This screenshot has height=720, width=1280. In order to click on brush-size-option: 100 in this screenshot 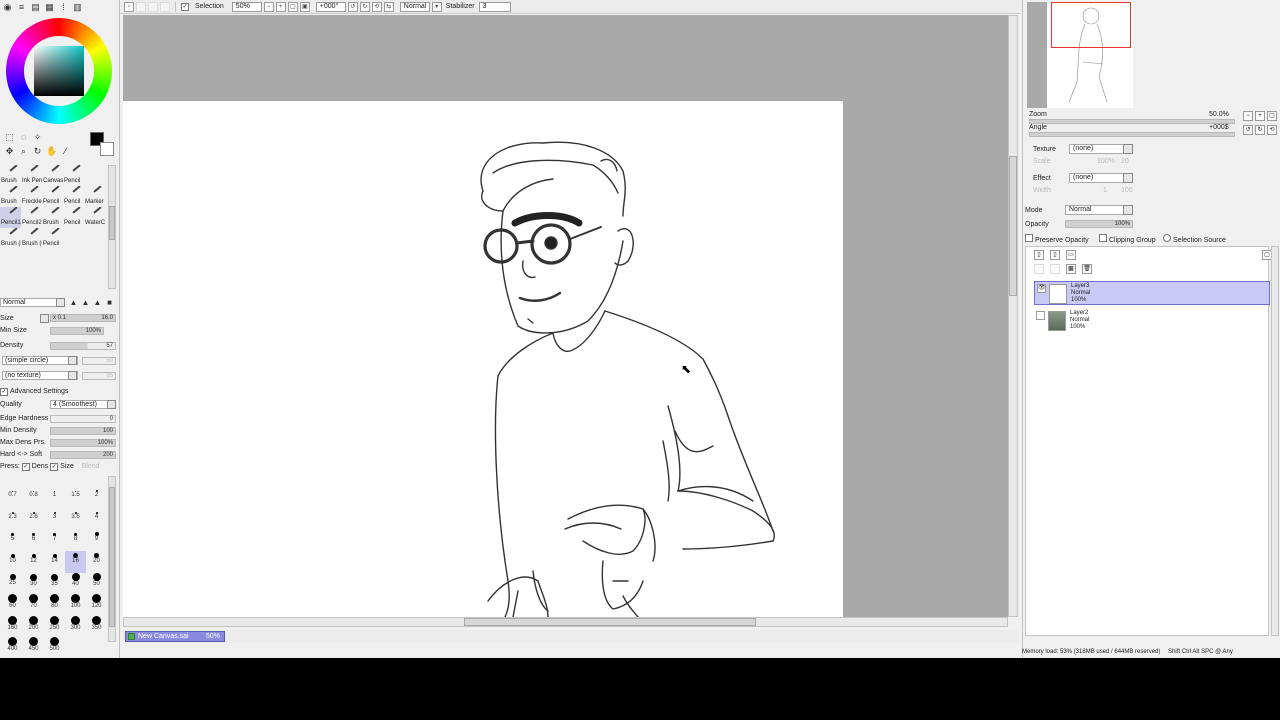, I will do `click(75, 605)`.